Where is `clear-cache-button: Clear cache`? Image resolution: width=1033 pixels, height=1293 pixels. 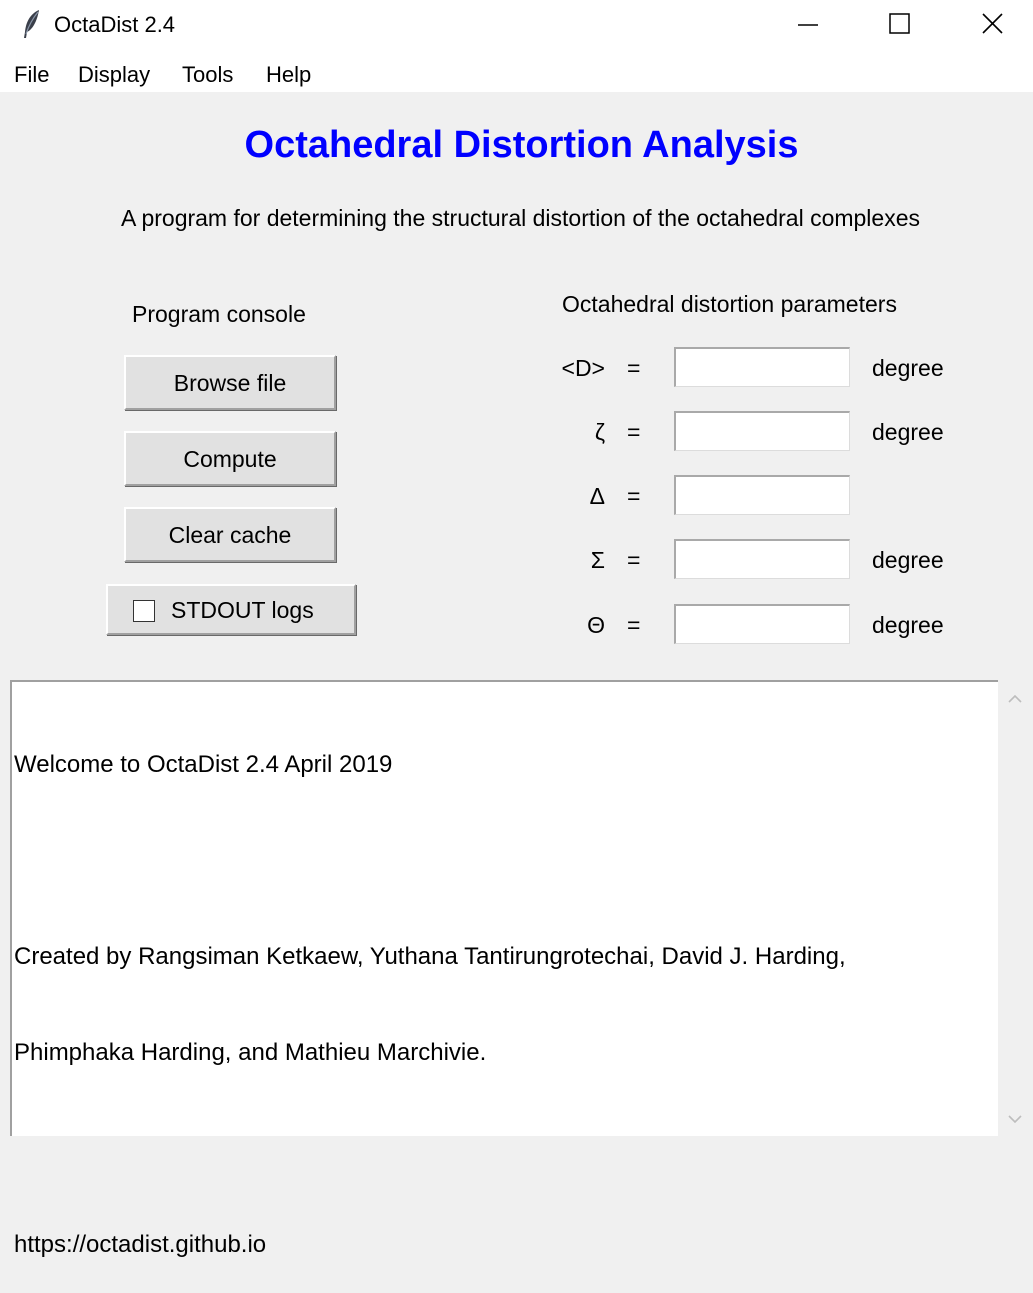
clear-cache-button: Clear cache is located at coordinates (230, 534).